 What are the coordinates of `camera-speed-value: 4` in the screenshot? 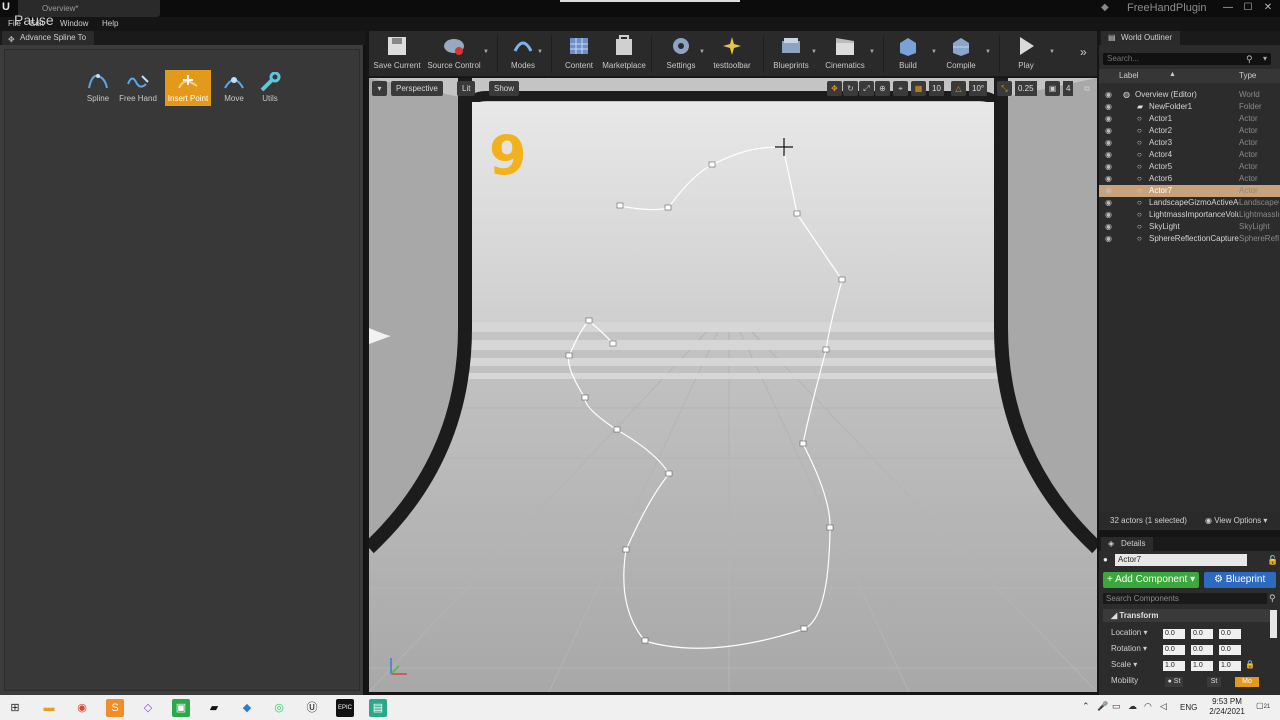 It's located at (1068, 88).